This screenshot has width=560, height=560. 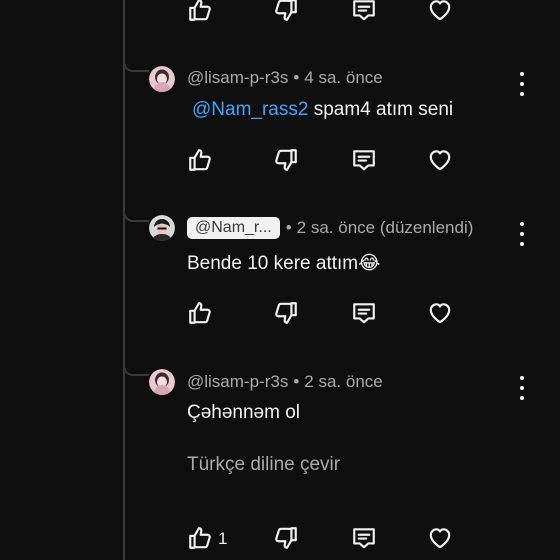 What do you see at coordinates (250, 109) in the screenshot?
I see `mention-link: @Nam_rass2` at bounding box center [250, 109].